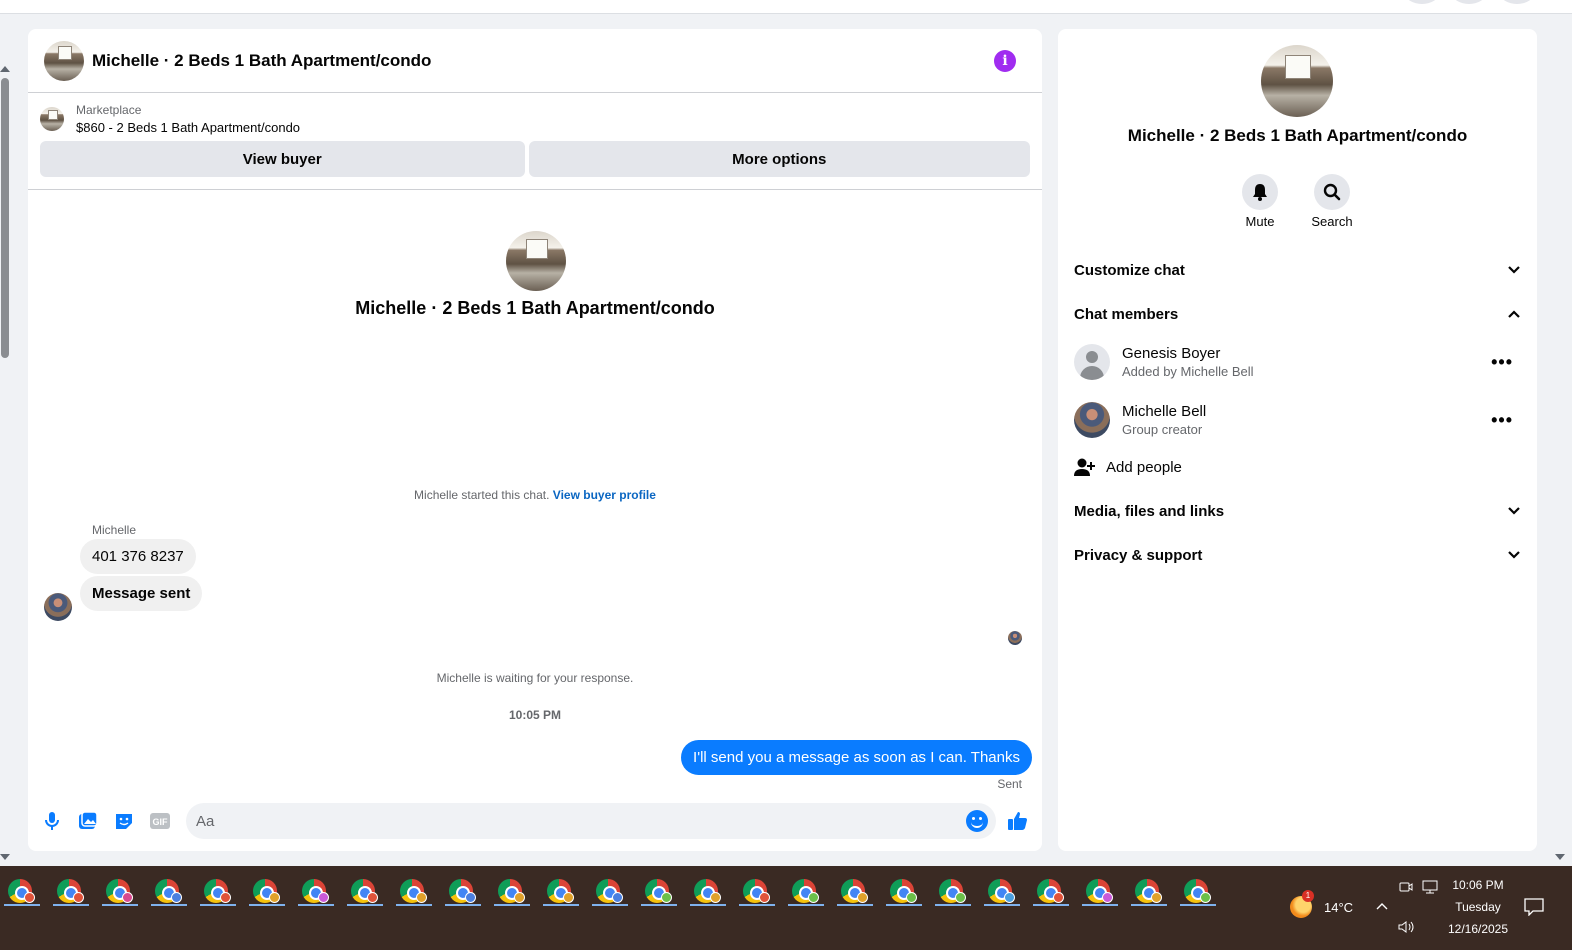 This screenshot has height=950, width=1572. I want to click on incoming-message: Message sent, so click(141, 593).